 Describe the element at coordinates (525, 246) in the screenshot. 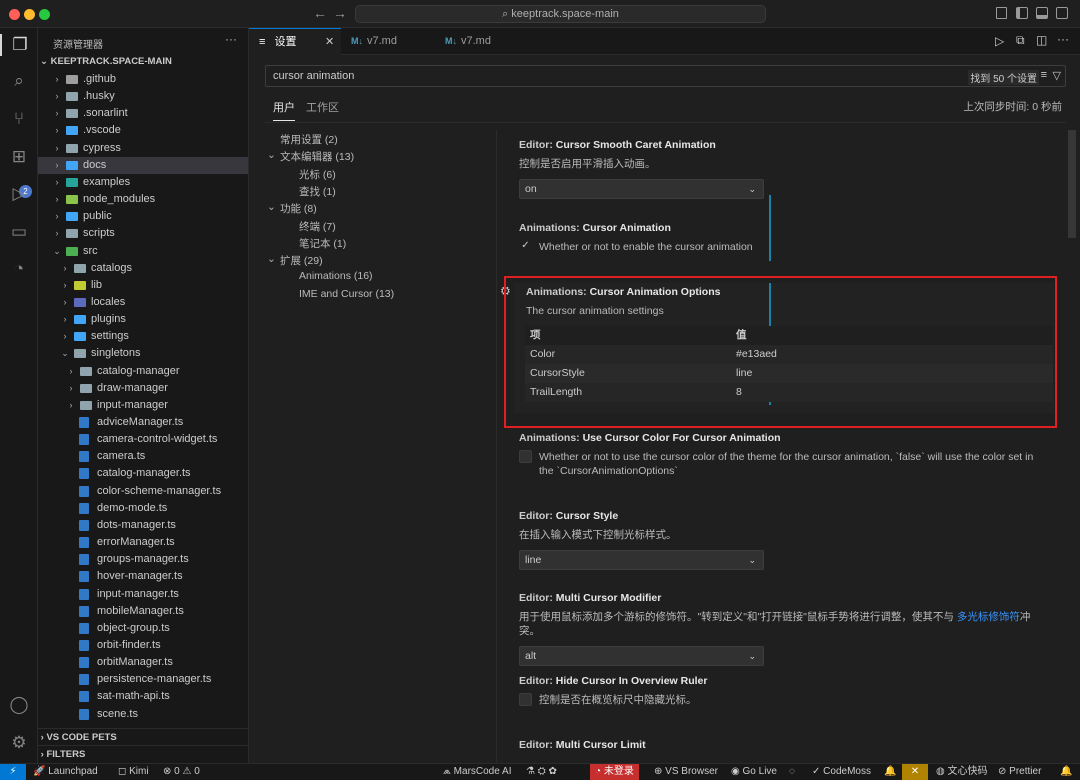

I see `cursor-animation-checkbox: ✓` at that location.